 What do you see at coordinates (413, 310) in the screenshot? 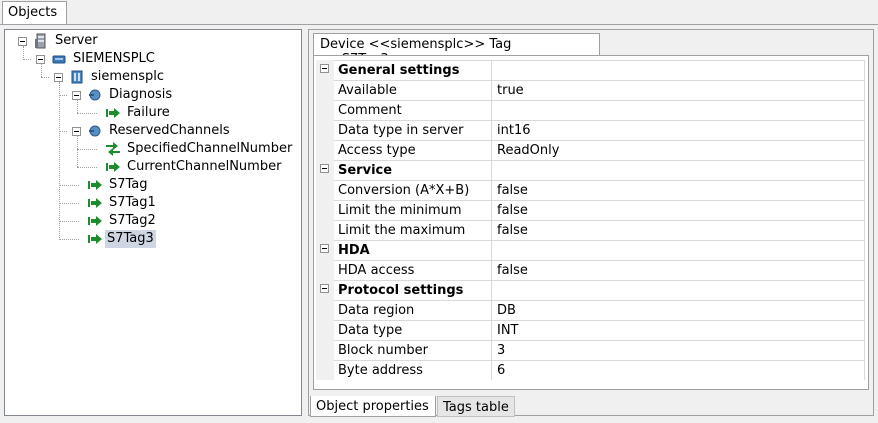
I see `property-name: Data region` at bounding box center [413, 310].